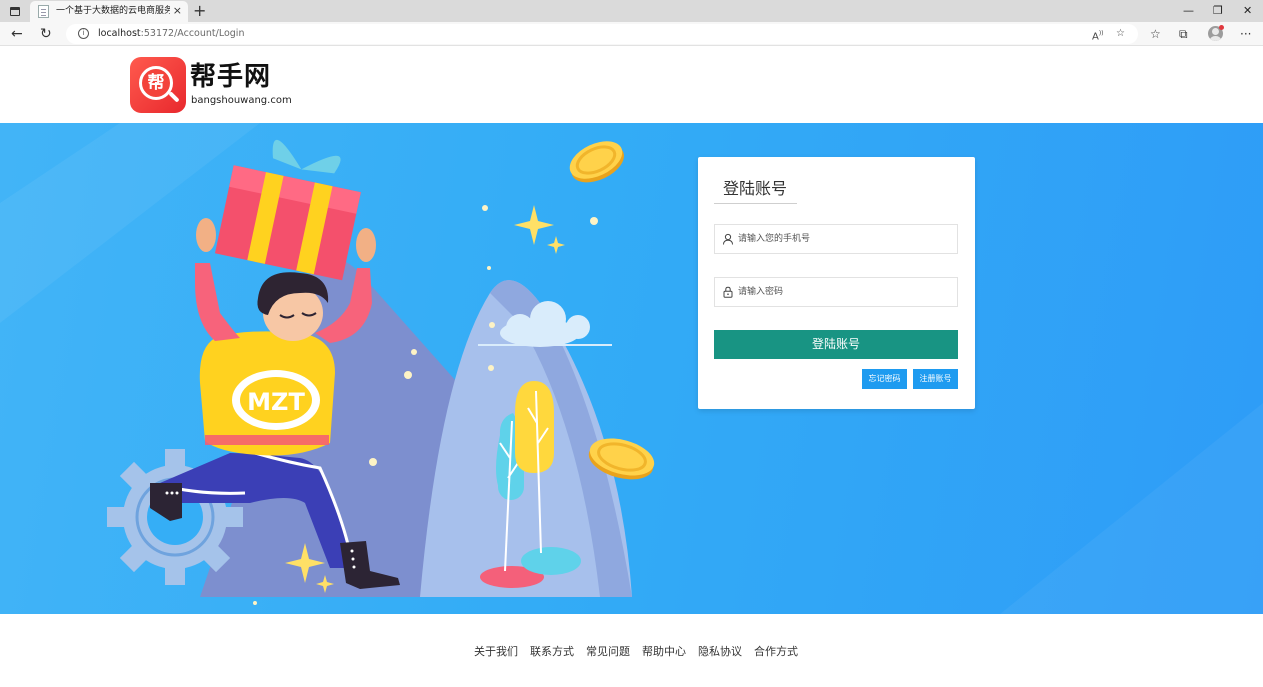 This screenshot has width=1263, height=687. I want to click on tab-title: 一个基于大数据的云电商服务平台, so click(113, 11).